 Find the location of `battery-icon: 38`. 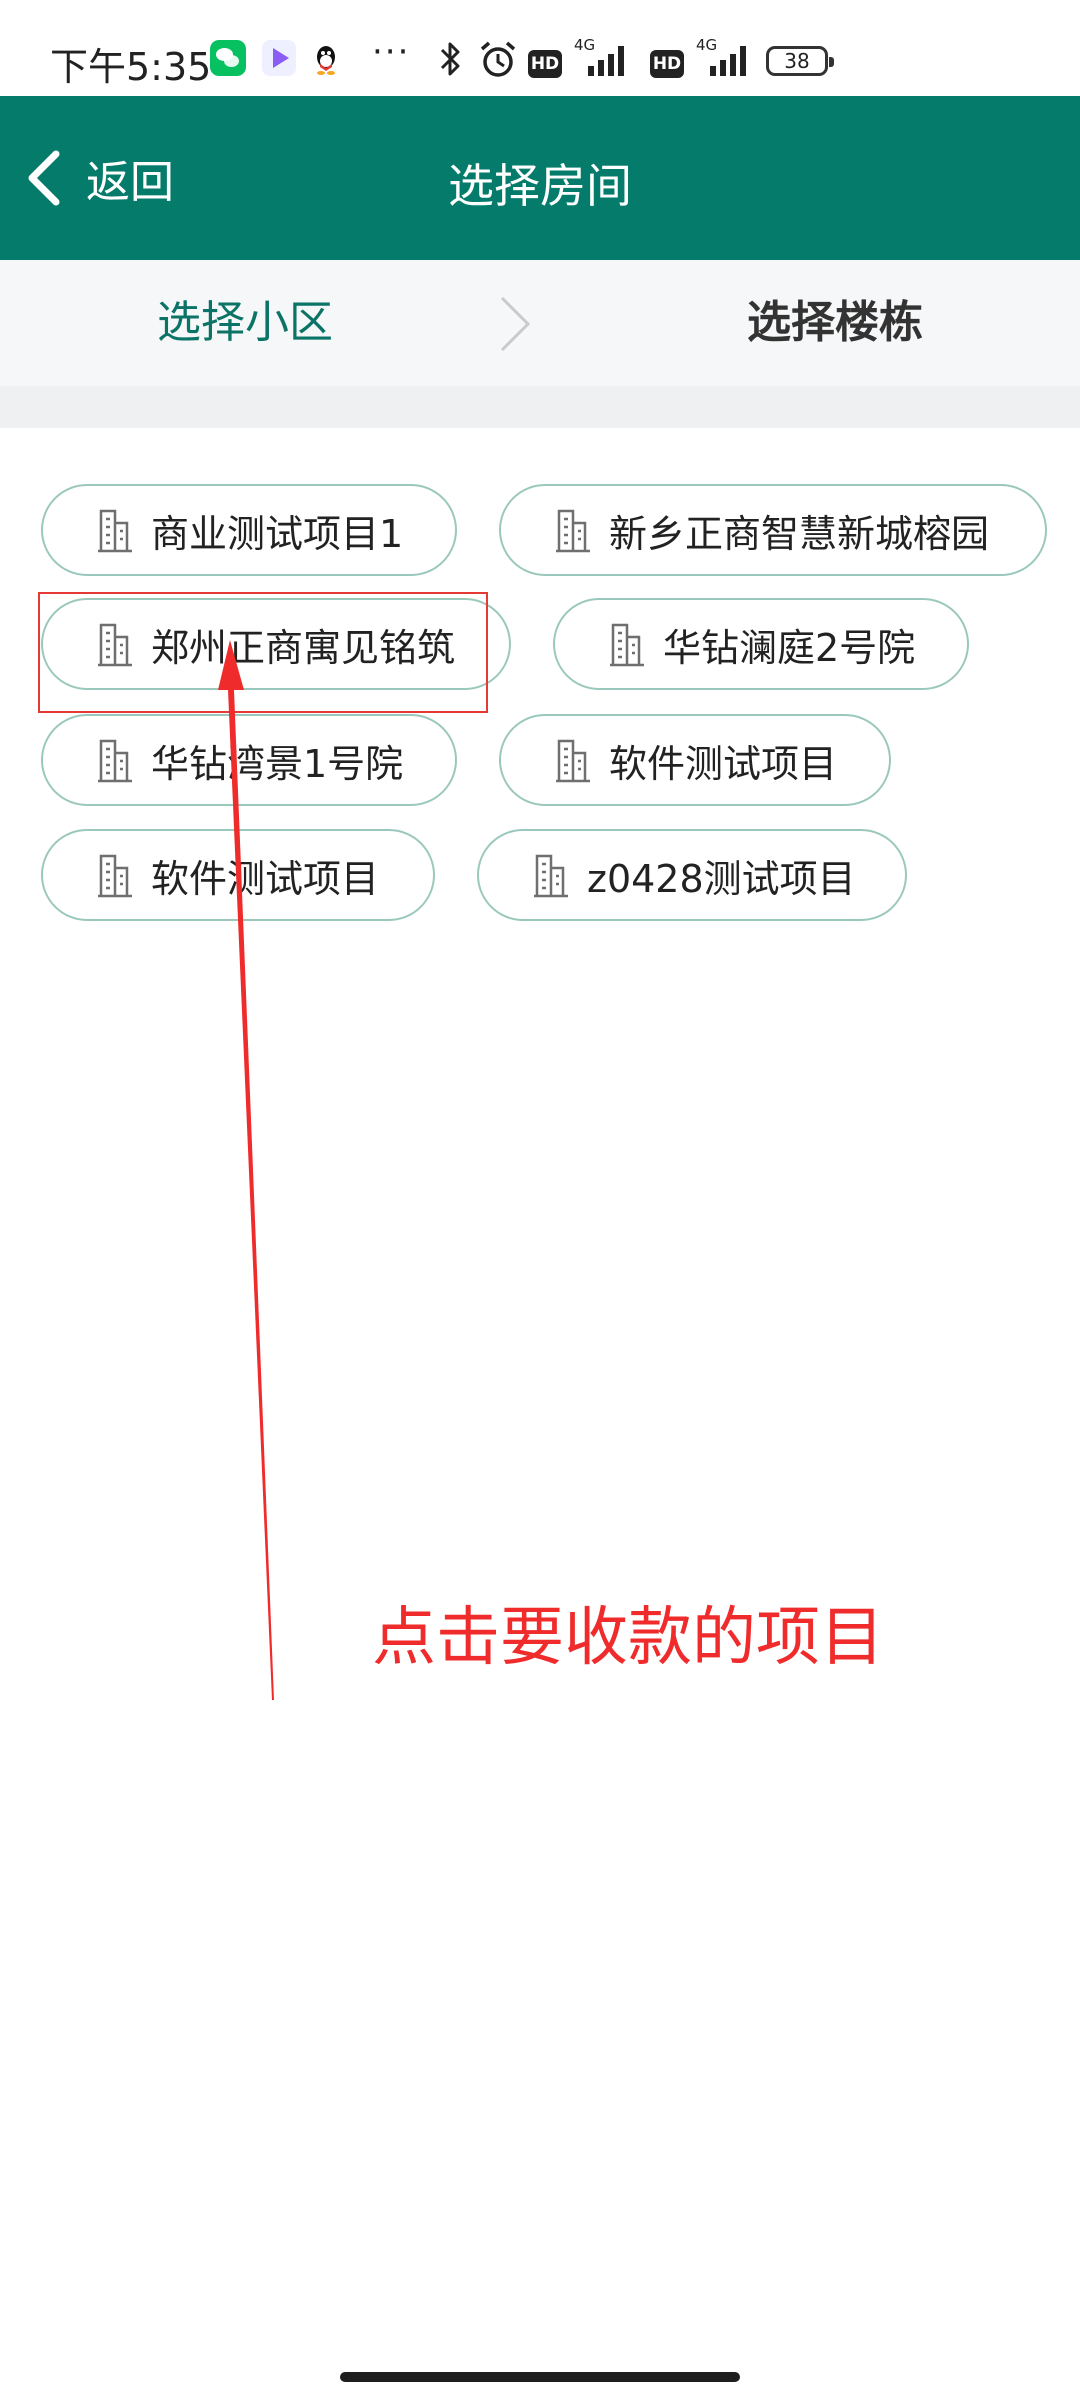

battery-icon: 38 is located at coordinates (800, 61).